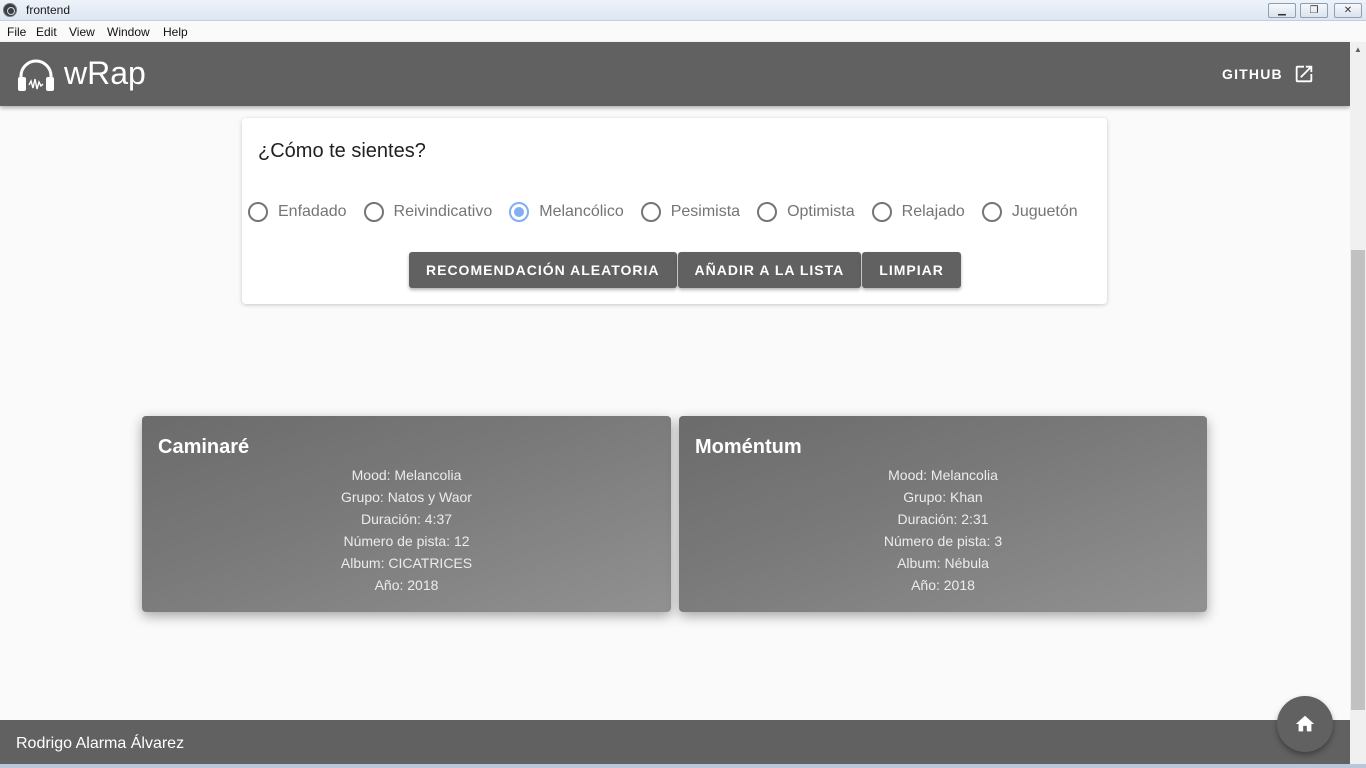  I want to click on radio-label: Pesimista, so click(705, 211).